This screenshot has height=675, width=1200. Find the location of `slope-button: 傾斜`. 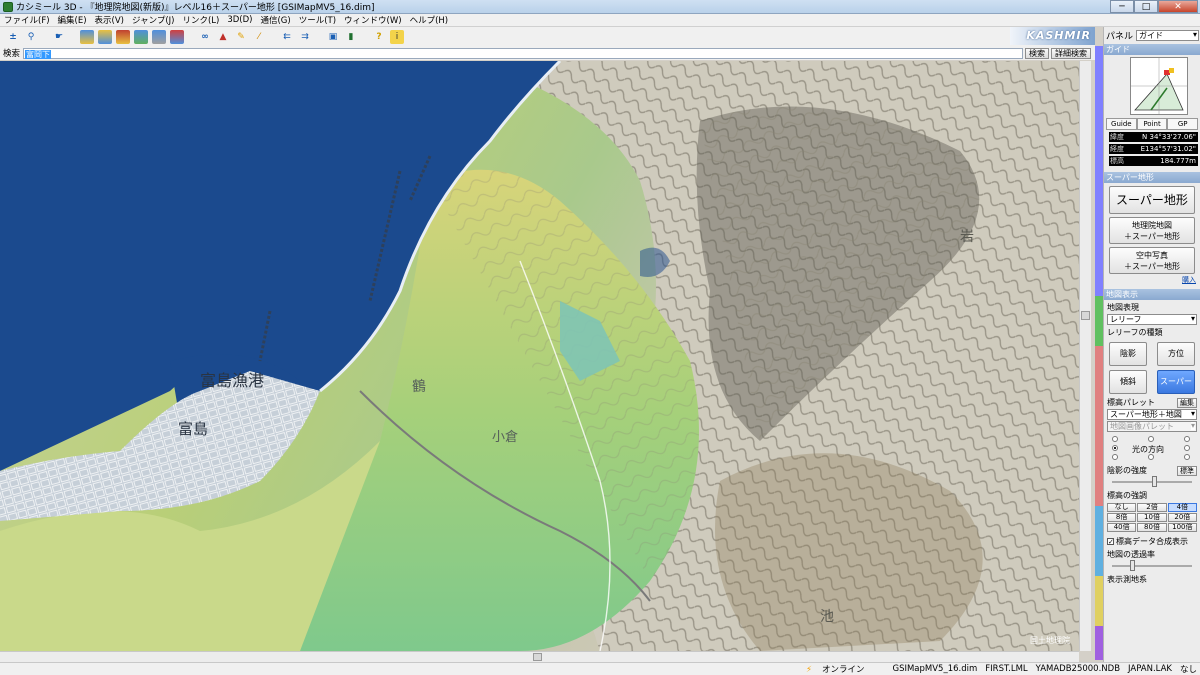

slope-button: 傾斜 is located at coordinates (1128, 382).